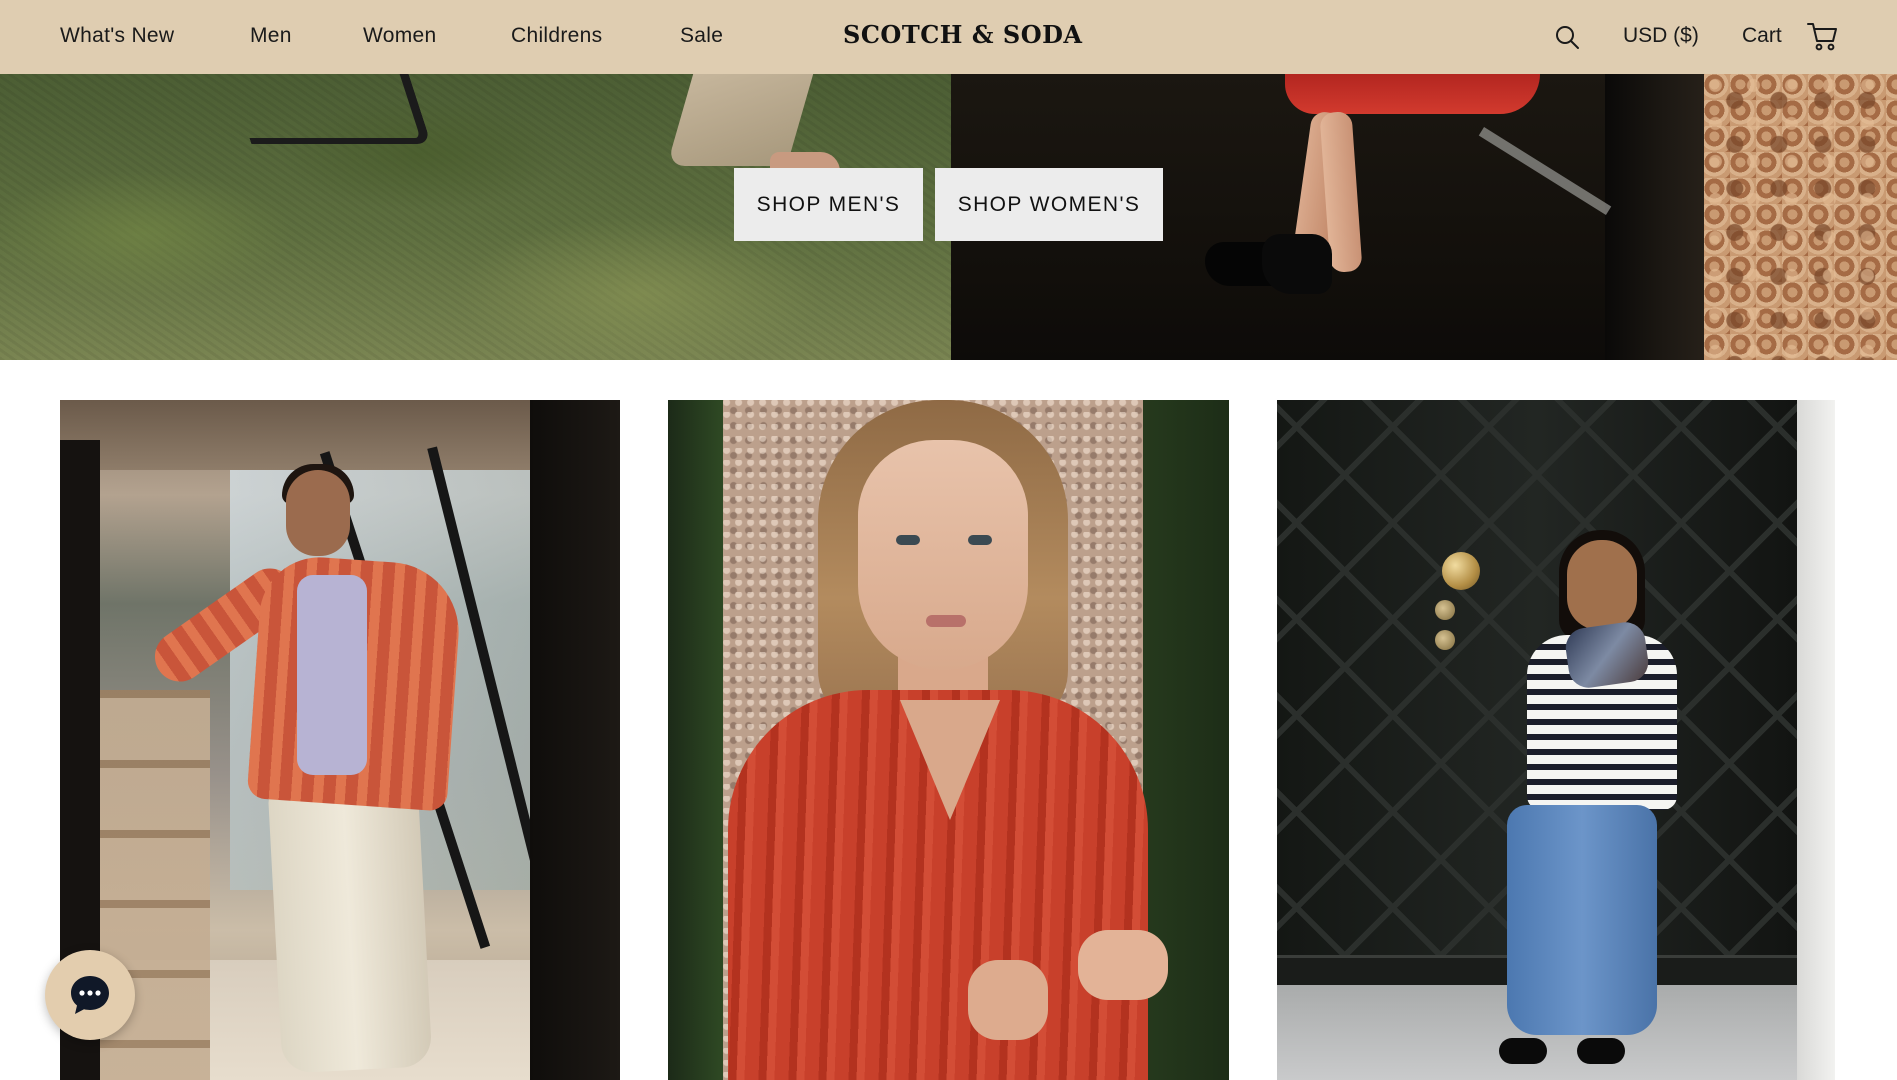 The height and width of the screenshot is (1080, 1897). What do you see at coordinates (828, 204) in the screenshot?
I see `shop-mens-button: SHOP MEN'S` at bounding box center [828, 204].